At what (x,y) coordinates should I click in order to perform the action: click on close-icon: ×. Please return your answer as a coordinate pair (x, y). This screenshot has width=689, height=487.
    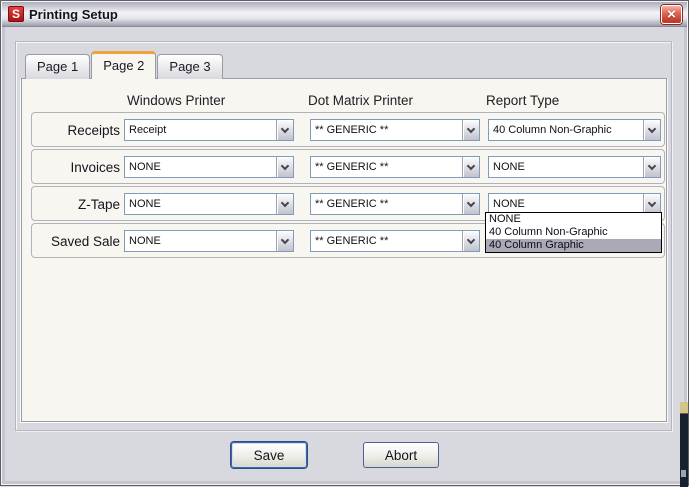
    Looking at the image, I should click on (671, 14).